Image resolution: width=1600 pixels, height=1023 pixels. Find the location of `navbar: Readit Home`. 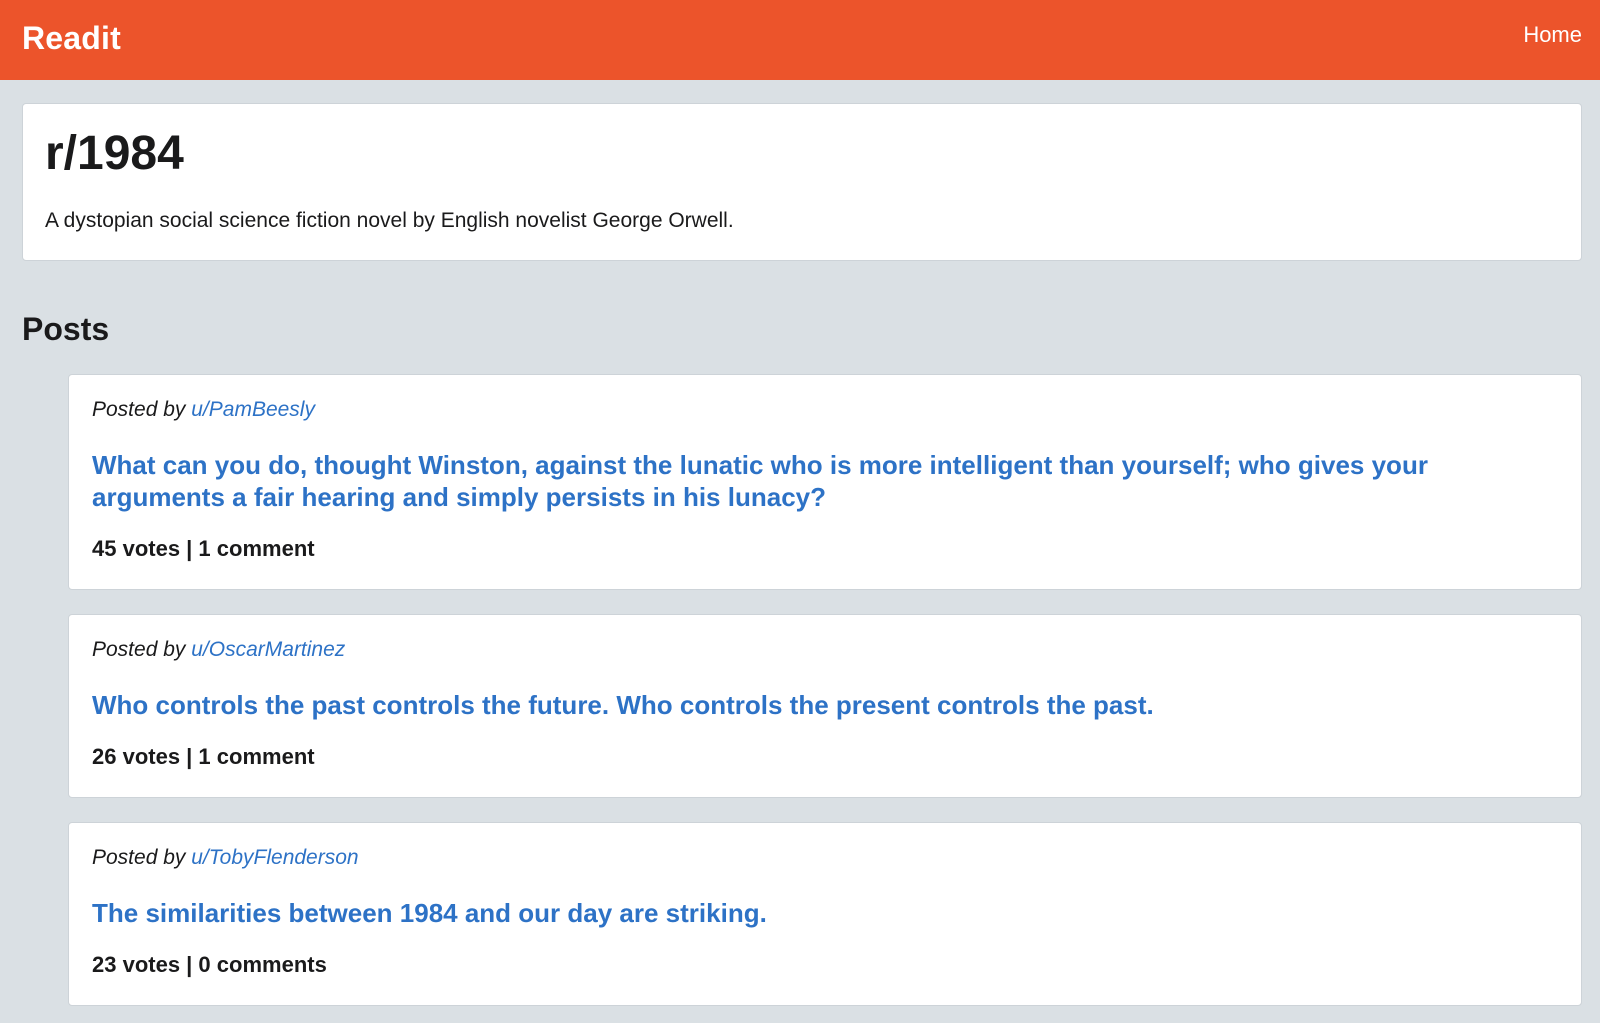

navbar: Readit Home is located at coordinates (800, 40).